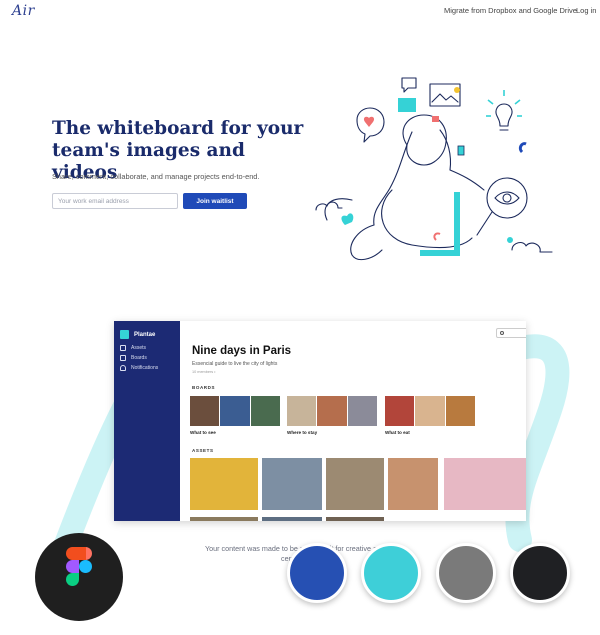  Describe the element at coordinates (124, 334) in the screenshot. I see `workspace-logo` at that location.